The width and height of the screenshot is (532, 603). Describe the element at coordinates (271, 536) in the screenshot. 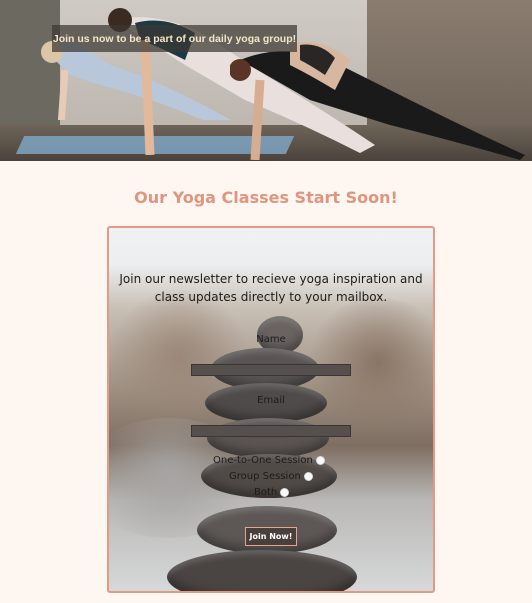

I see `join-now-button: Join Now!` at that location.